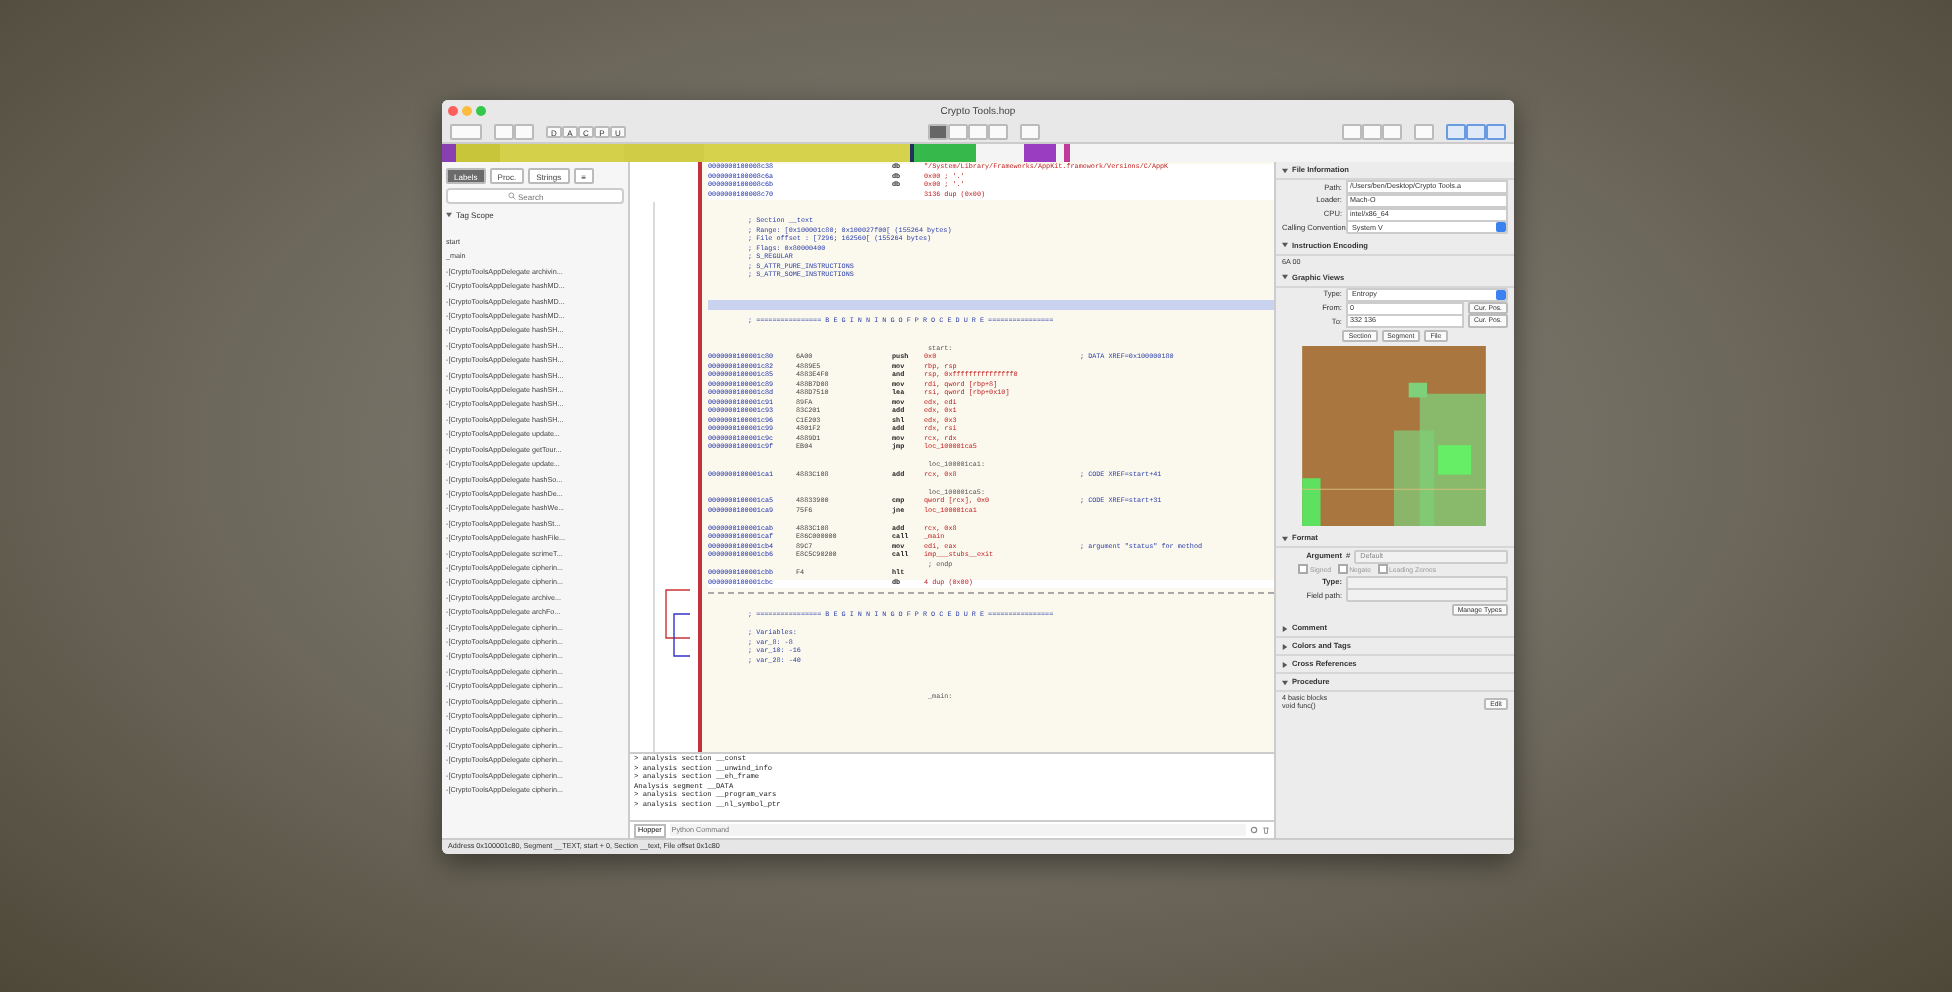 This screenshot has width=1952, height=992. Describe the element at coordinates (481, 111) in the screenshot. I see `zoom-button` at that location.